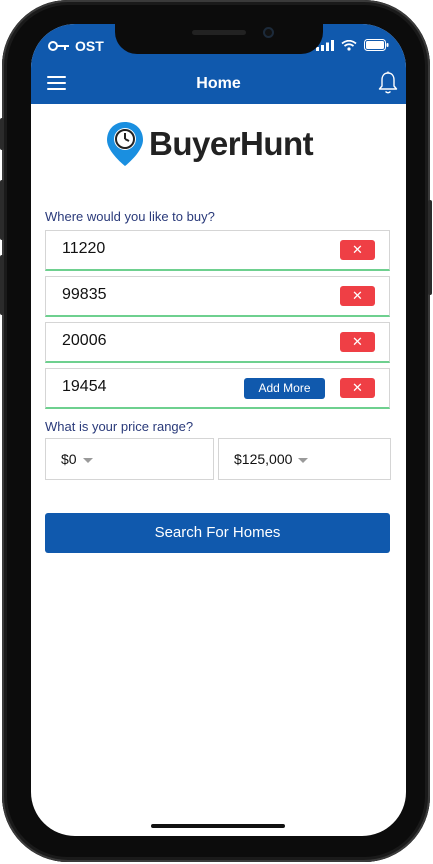 Image resolution: width=433 pixels, height=864 pixels. I want to click on speaker, so click(219, 32).